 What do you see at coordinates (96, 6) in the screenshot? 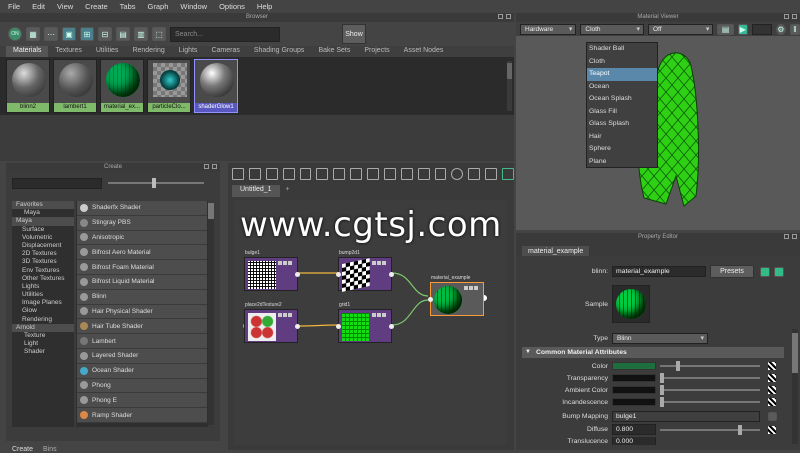
I see `menu-create: Create` at bounding box center [96, 6].